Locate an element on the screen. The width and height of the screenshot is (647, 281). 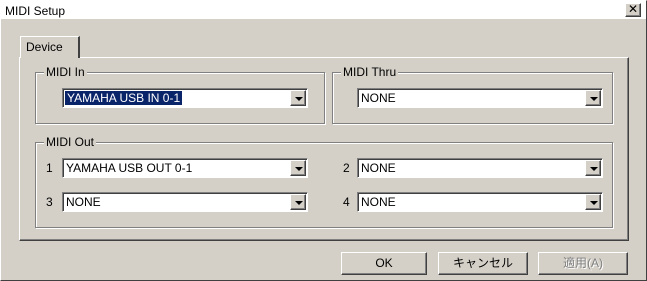
close-button: ✕ is located at coordinates (633, 10).